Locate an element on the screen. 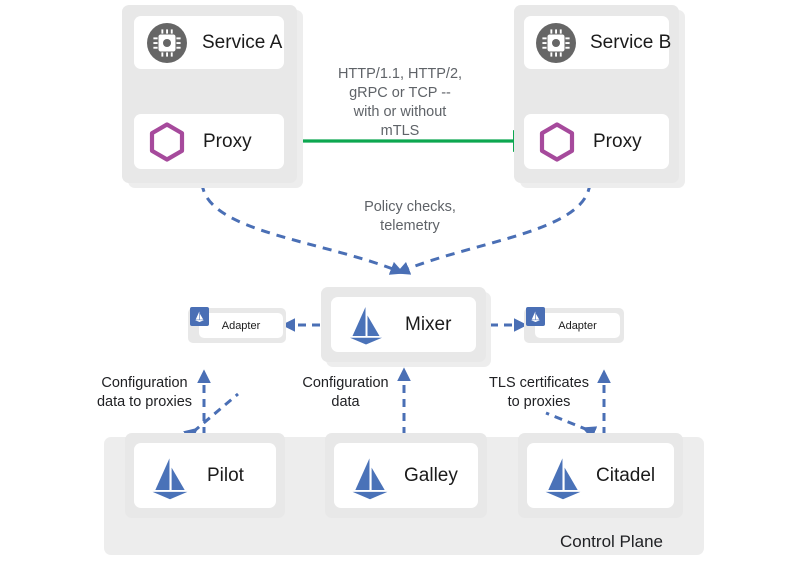 This screenshot has width=787, height=567. galley-card: Galley is located at coordinates (406, 475).